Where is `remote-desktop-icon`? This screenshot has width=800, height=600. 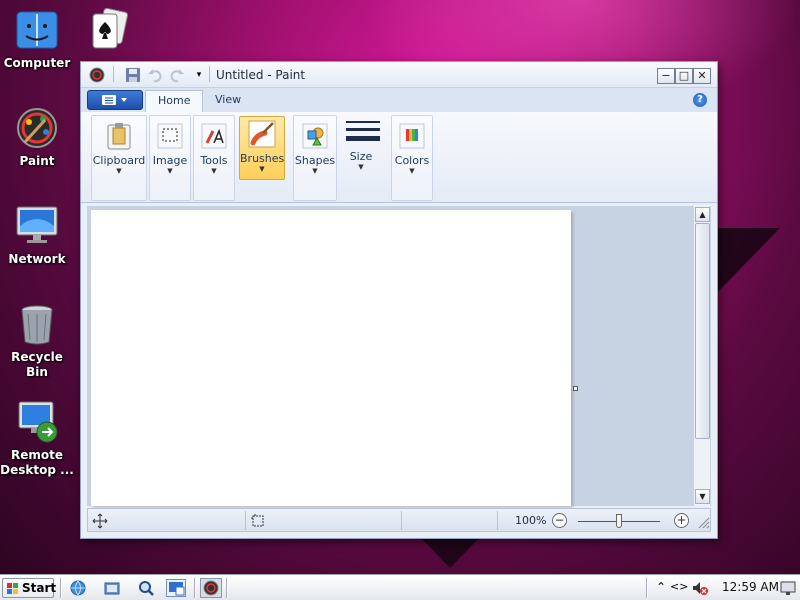
remote-desktop-icon is located at coordinates (37, 422).